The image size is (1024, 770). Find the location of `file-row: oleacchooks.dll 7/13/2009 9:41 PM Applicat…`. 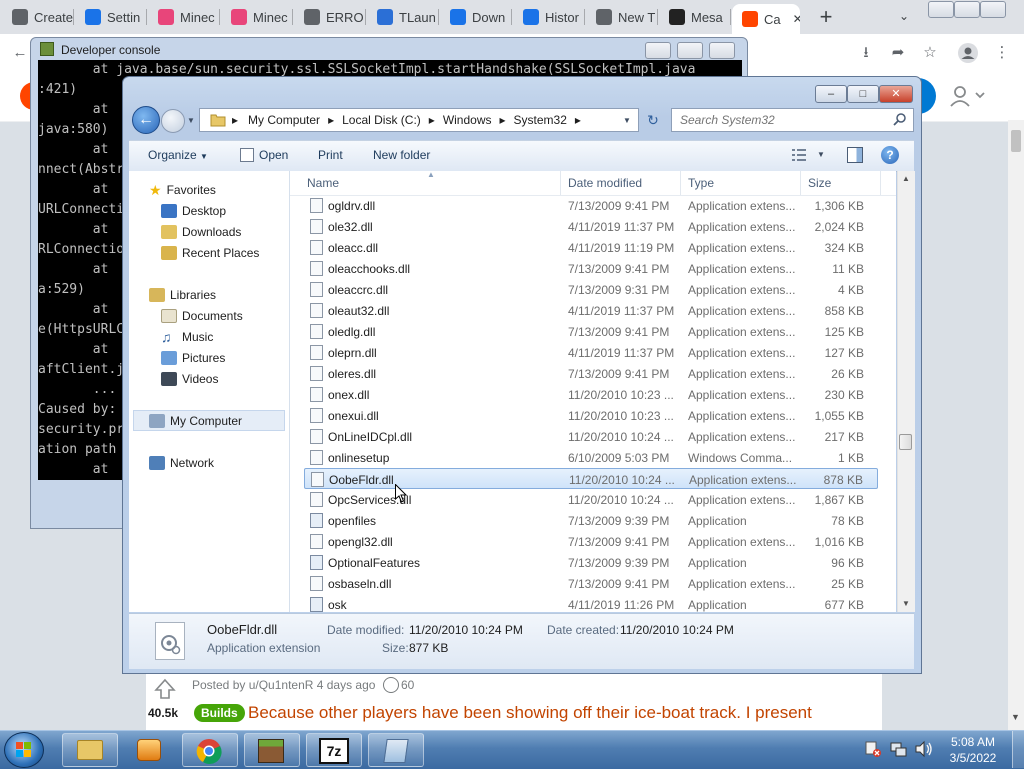

file-row: oleacchooks.dll 7/13/2009 9:41 PM Applicat… is located at coordinates (591, 268).